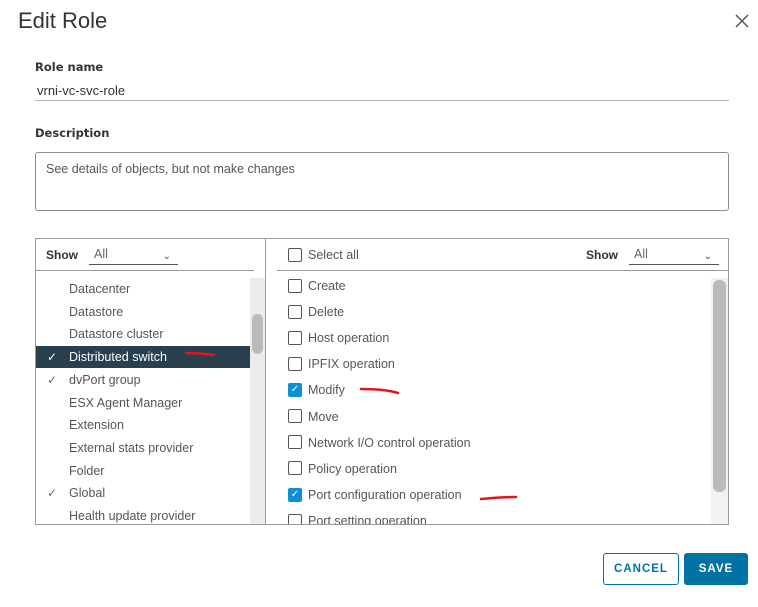 The image size is (758, 607). Describe the element at coordinates (326, 390) in the screenshot. I see `privilege-label: Modify` at that location.